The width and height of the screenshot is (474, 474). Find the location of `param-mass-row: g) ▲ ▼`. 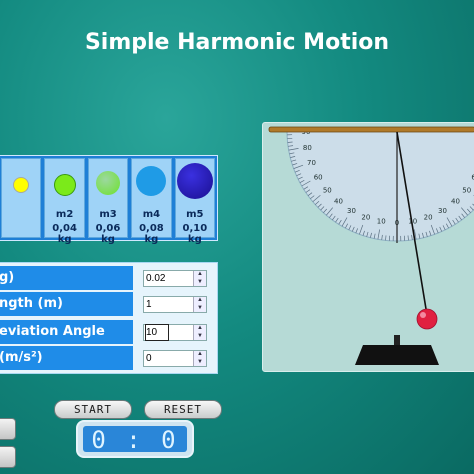

param-mass-row: g) ▲ ▼ is located at coordinates (108, 278).